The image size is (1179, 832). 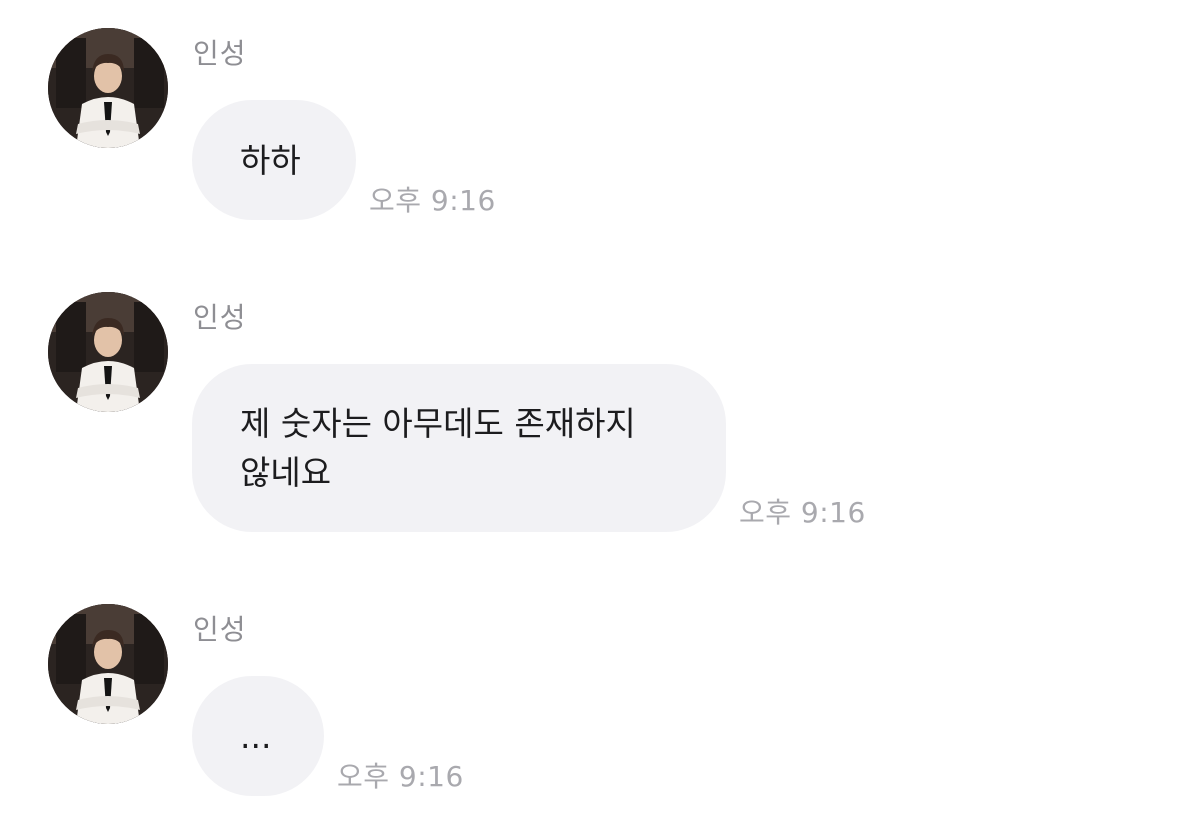 What do you see at coordinates (270, 160) in the screenshot?
I see `message-text: 하하` at bounding box center [270, 160].